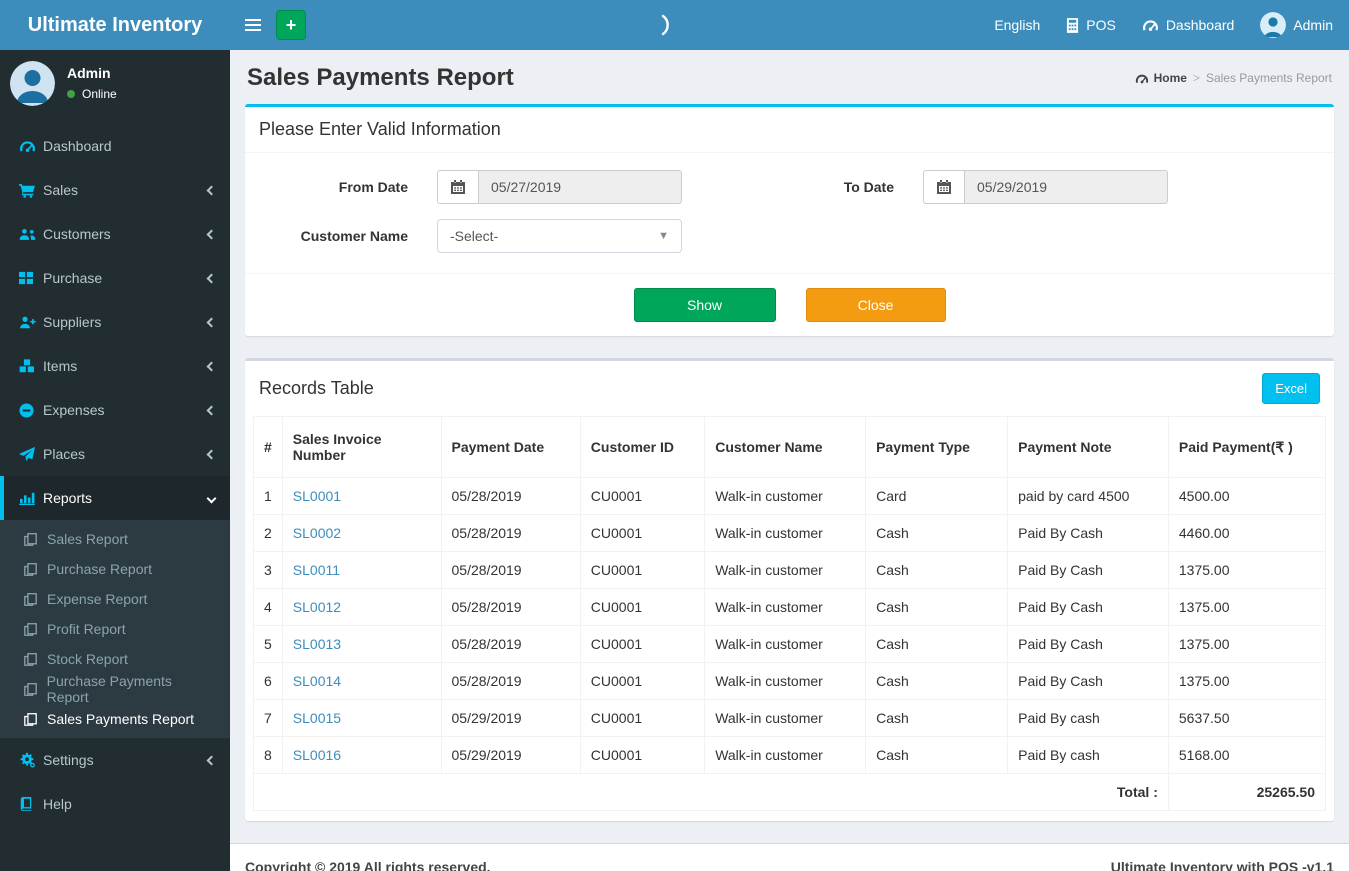  Describe the element at coordinates (115, 454) in the screenshot. I see `sidebar-item-places: Places` at that location.